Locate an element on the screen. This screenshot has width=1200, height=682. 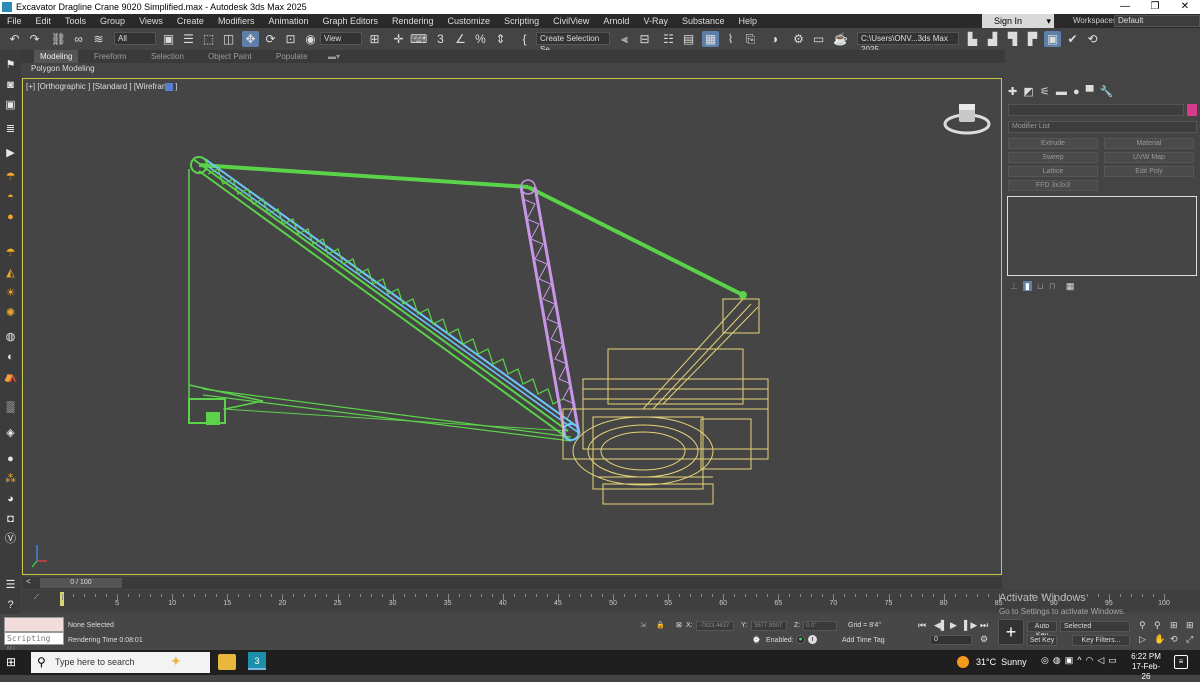
sync-icon: ⟲ is located at coordinates (1092, 39).